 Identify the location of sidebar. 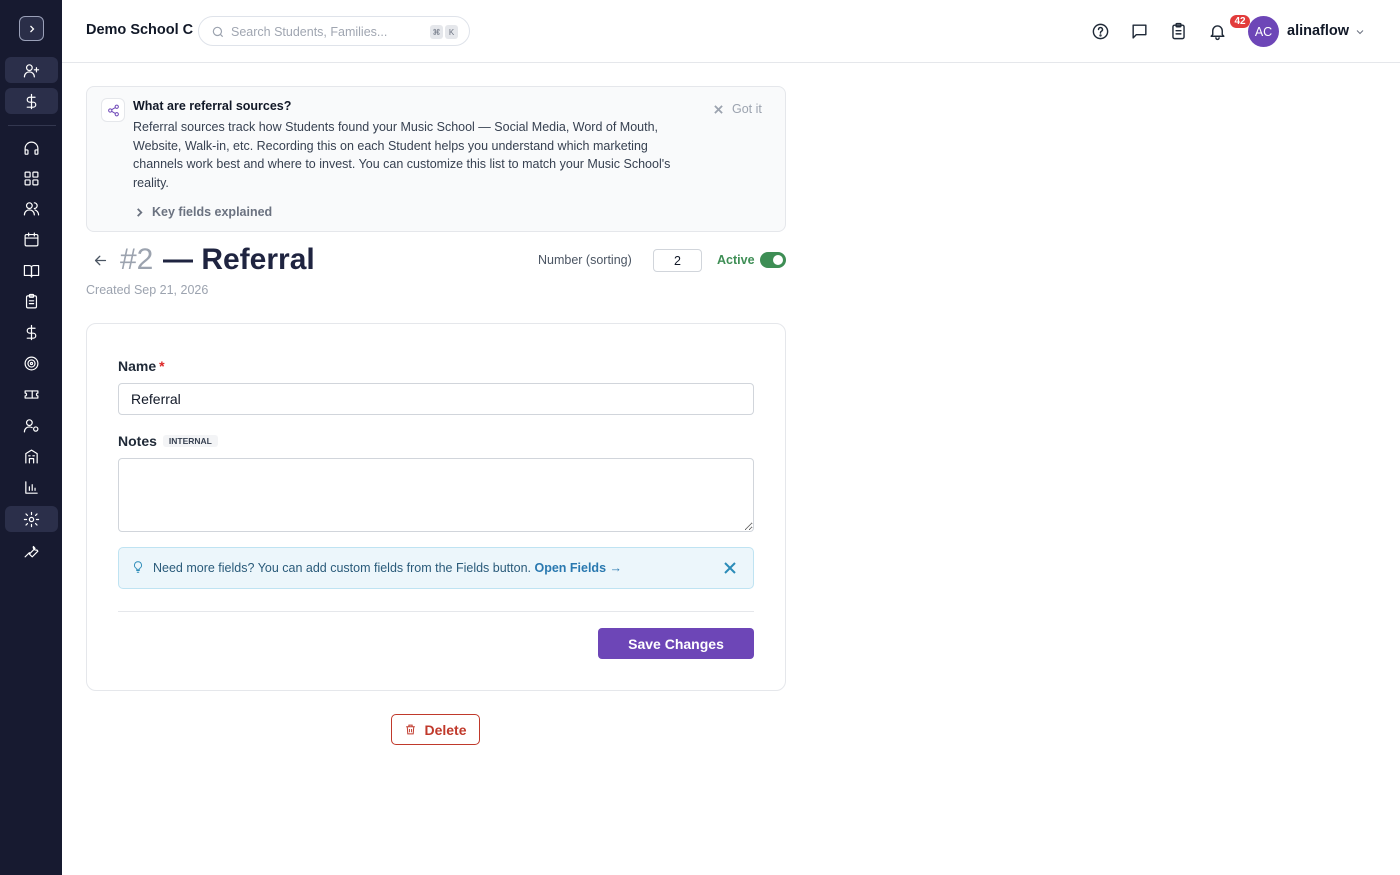
(31, 437).